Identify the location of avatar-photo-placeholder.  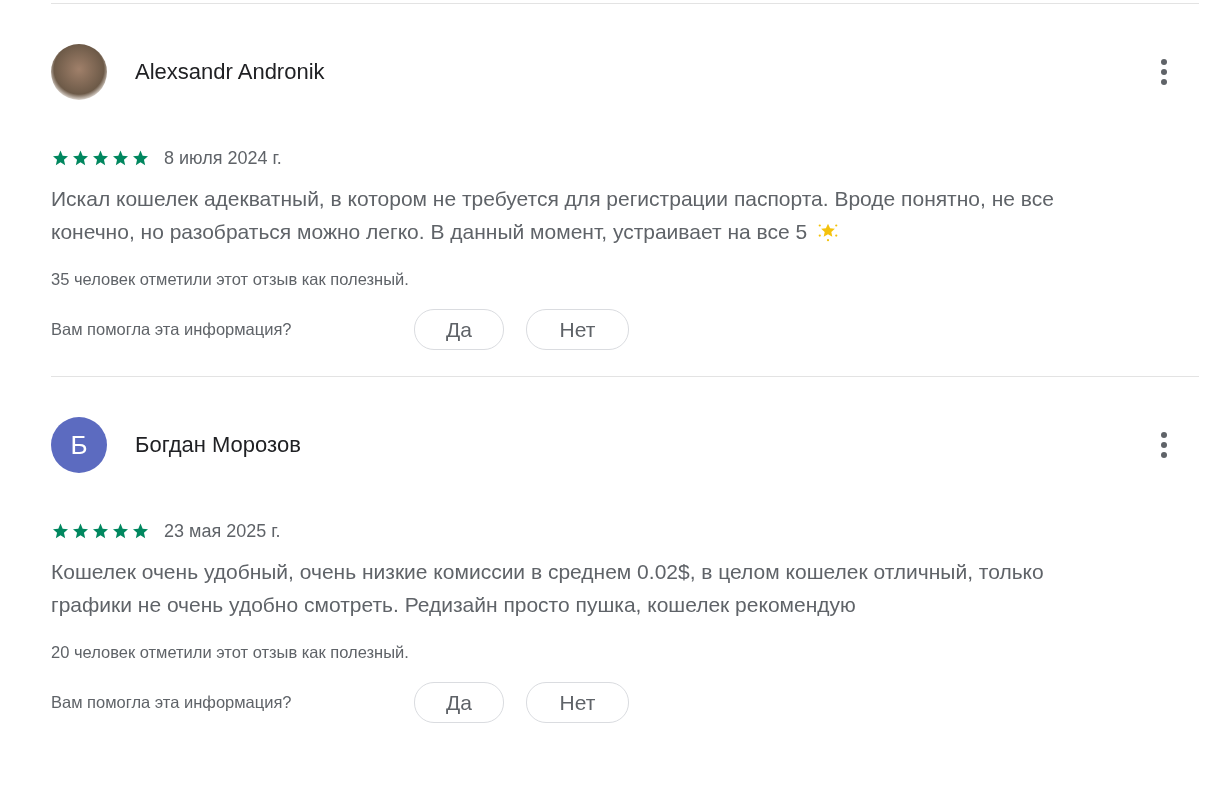
(79, 72).